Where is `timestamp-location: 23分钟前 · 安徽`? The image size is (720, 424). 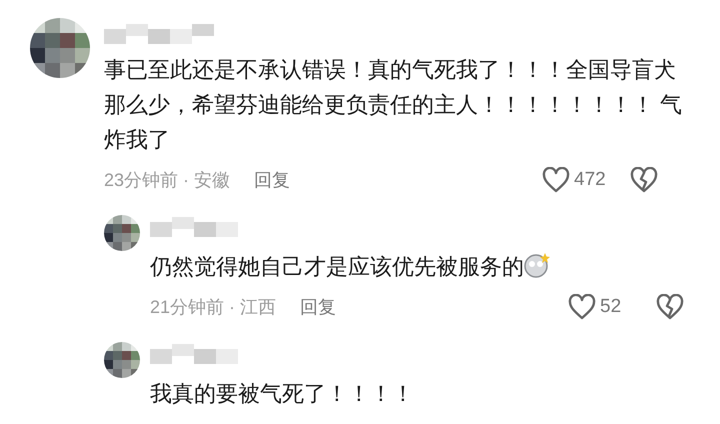 timestamp-location: 23分钟前 · 安徽 is located at coordinates (167, 180).